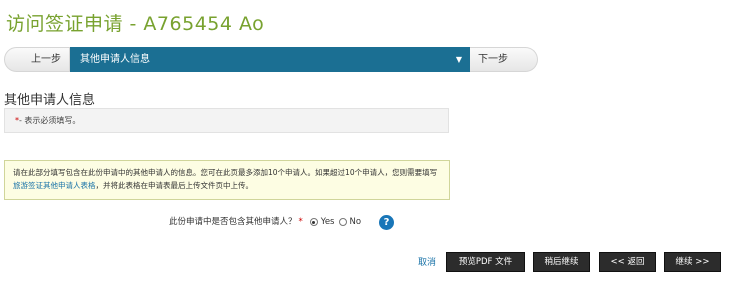 The height and width of the screenshot is (303, 745). What do you see at coordinates (174, 185) in the screenshot?
I see `info-text-2: ，并将此表格在申请表最后上传文件页中上传。` at bounding box center [174, 185].